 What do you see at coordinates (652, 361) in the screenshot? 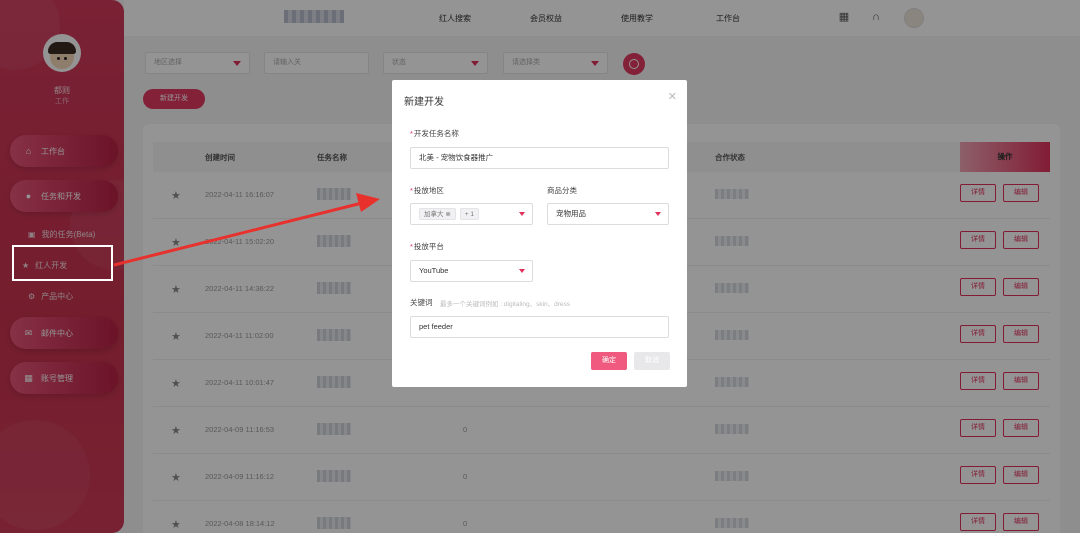
I see `cancel-button: 取消` at bounding box center [652, 361].